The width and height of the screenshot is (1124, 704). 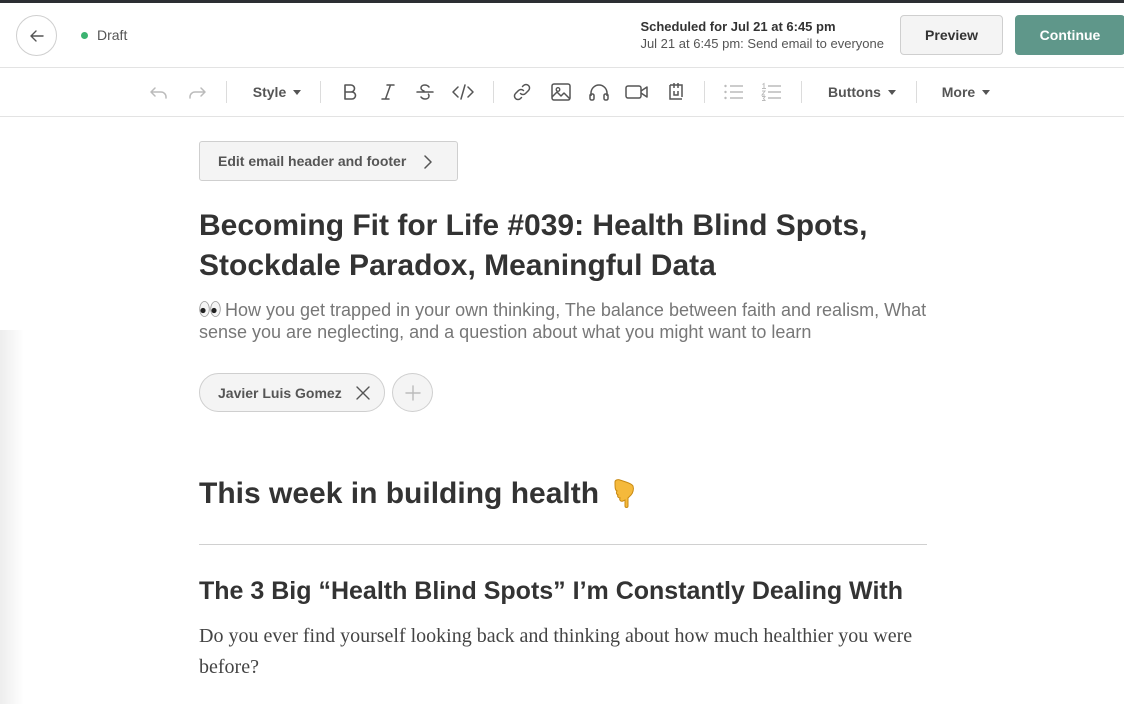 What do you see at coordinates (563, 544) in the screenshot?
I see `horizontal-divider` at bounding box center [563, 544].